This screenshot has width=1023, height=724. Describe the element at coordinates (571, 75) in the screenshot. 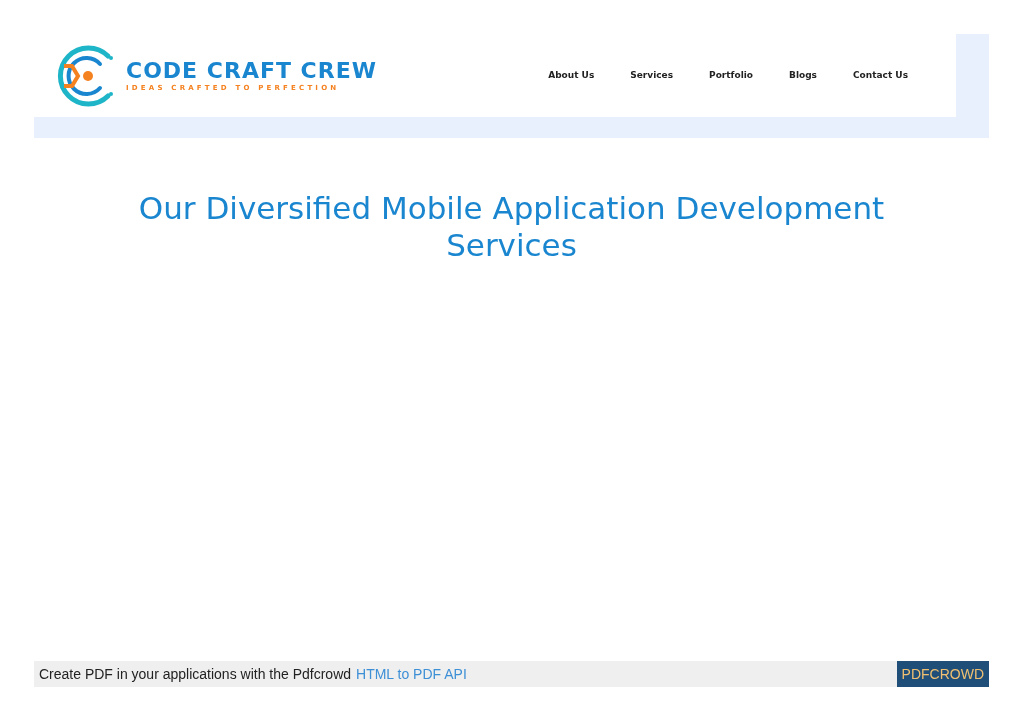

I see `nav-link: About Us` at that location.